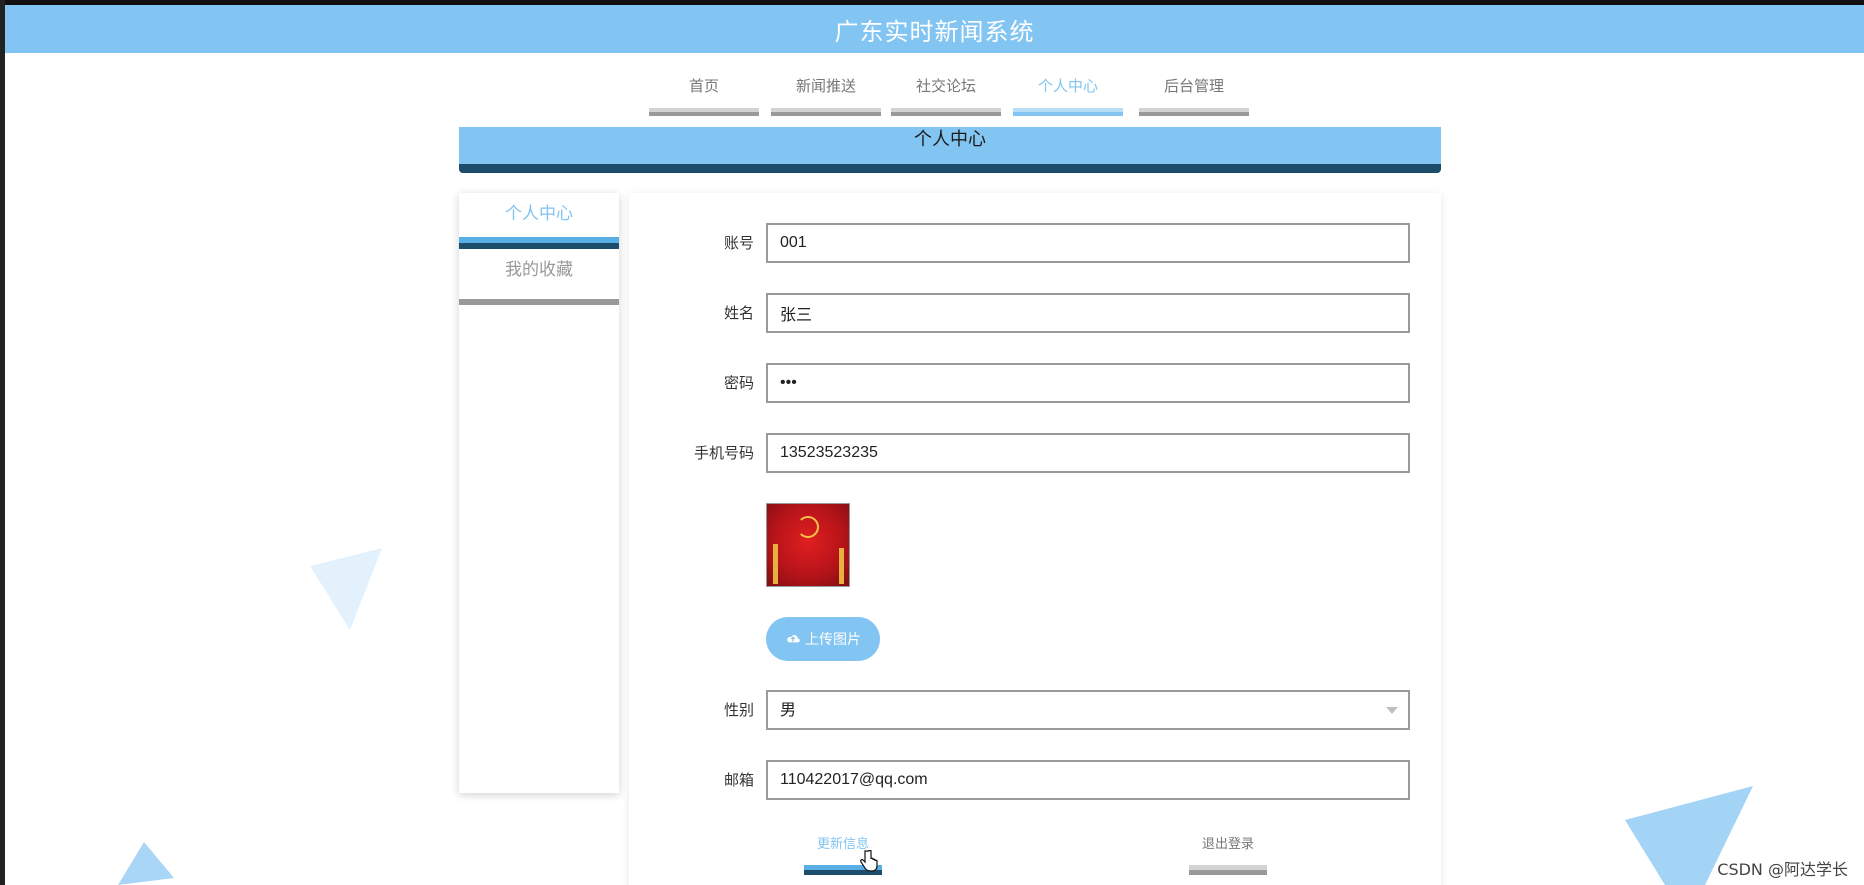 This screenshot has width=1864, height=885. Describe the element at coordinates (788, 709) in the screenshot. I see `gender-select-value: 男` at that location.